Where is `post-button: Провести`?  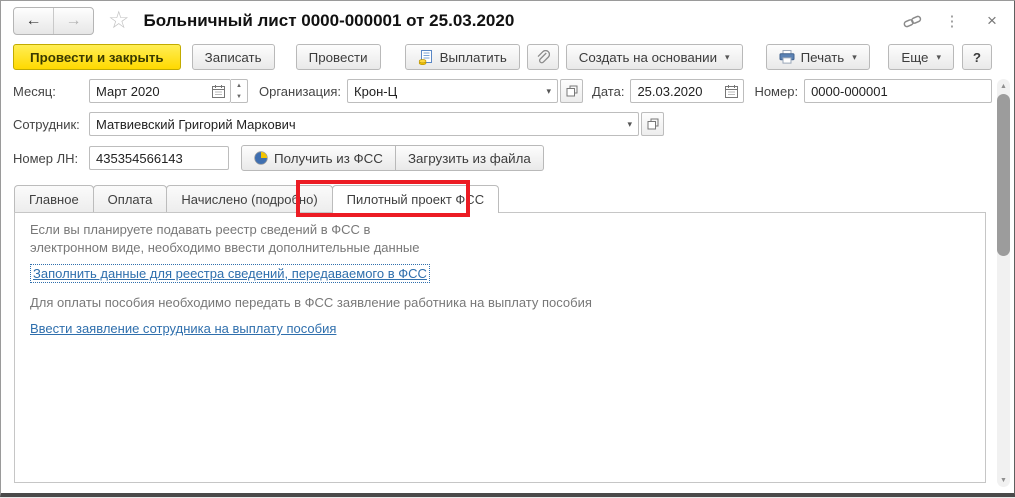 post-button: Провести is located at coordinates (338, 57).